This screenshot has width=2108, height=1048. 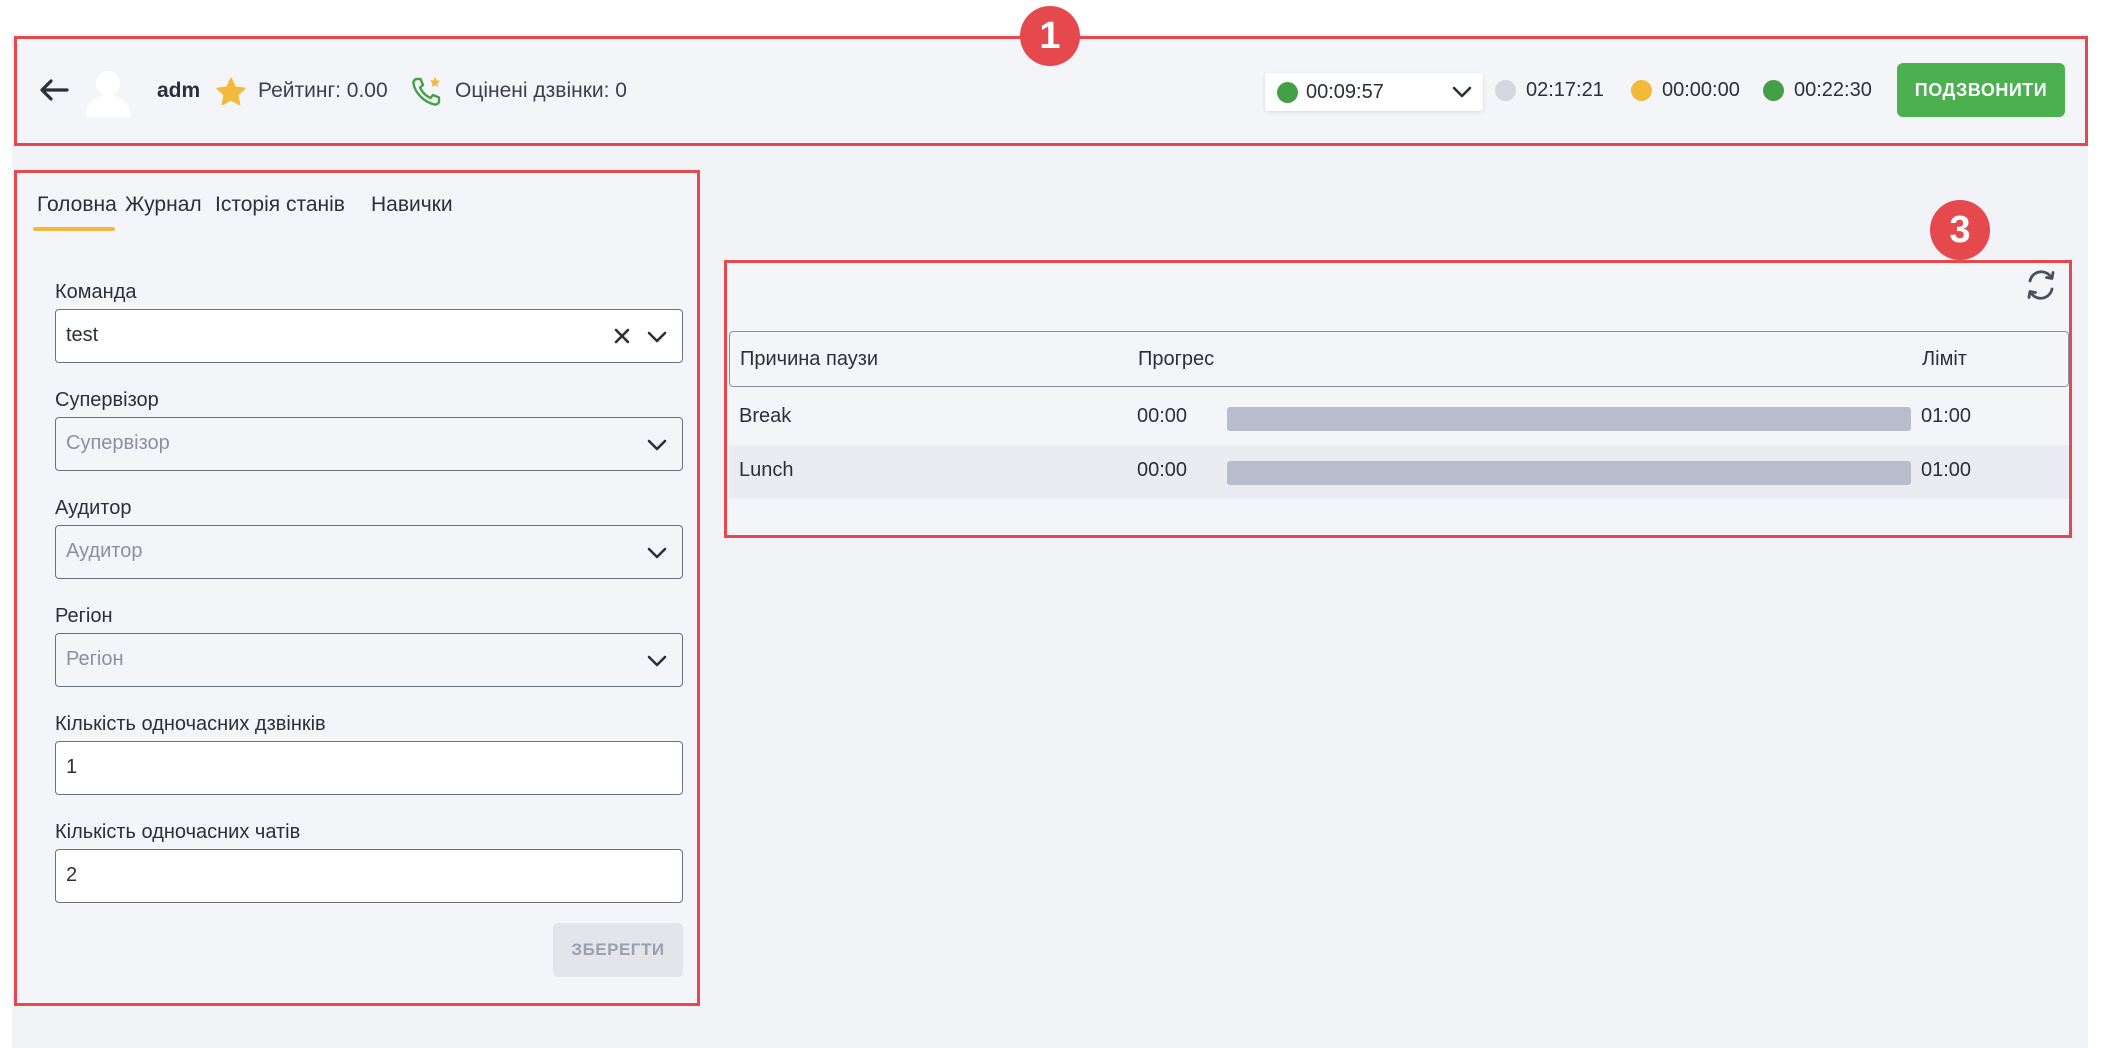 What do you see at coordinates (77, 205) in the screenshot?
I see `tab-main: Головна` at bounding box center [77, 205].